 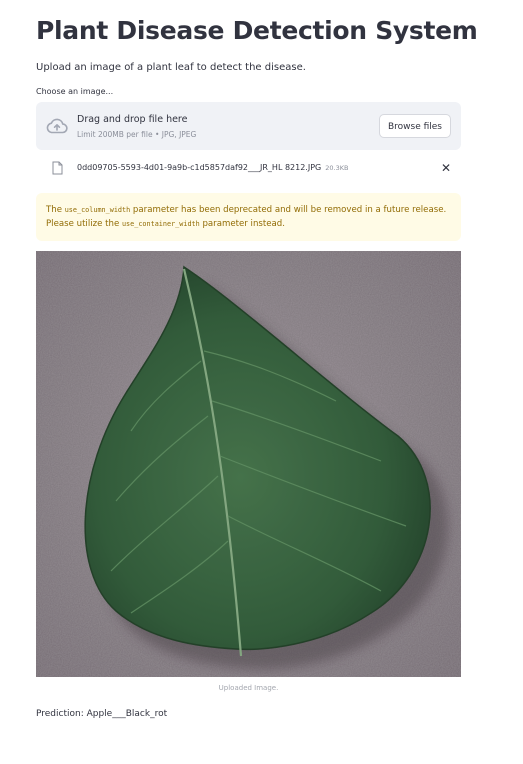 I want to click on warning-prefix: The, so click(x=55, y=210).